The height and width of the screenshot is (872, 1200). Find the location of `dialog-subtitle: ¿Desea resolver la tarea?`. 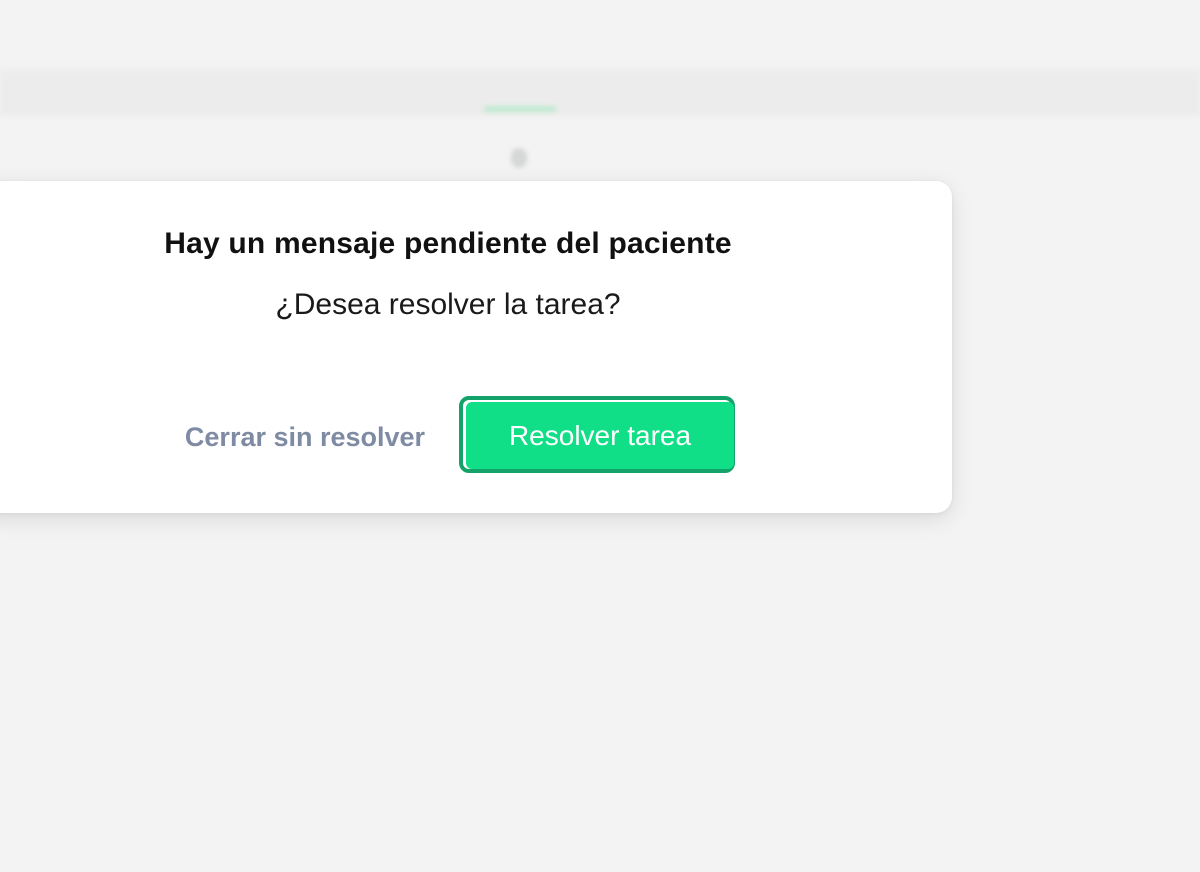

dialog-subtitle: ¿Desea resolver la tarea? is located at coordinates (448, 304).